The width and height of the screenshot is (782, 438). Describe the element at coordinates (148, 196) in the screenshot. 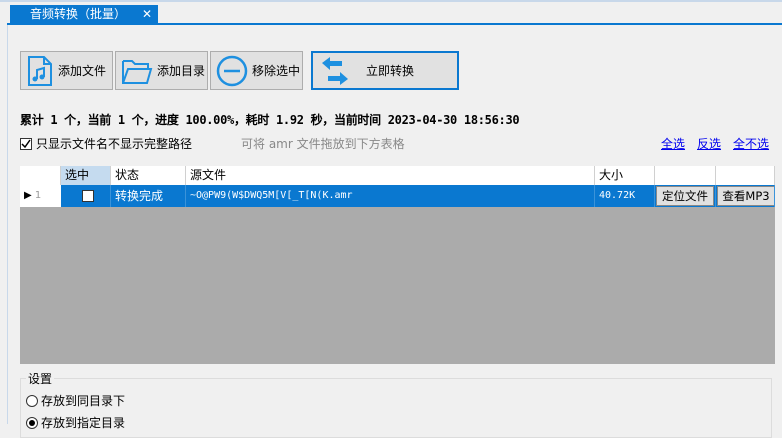

I see `row-status: 转换完成` at that location.